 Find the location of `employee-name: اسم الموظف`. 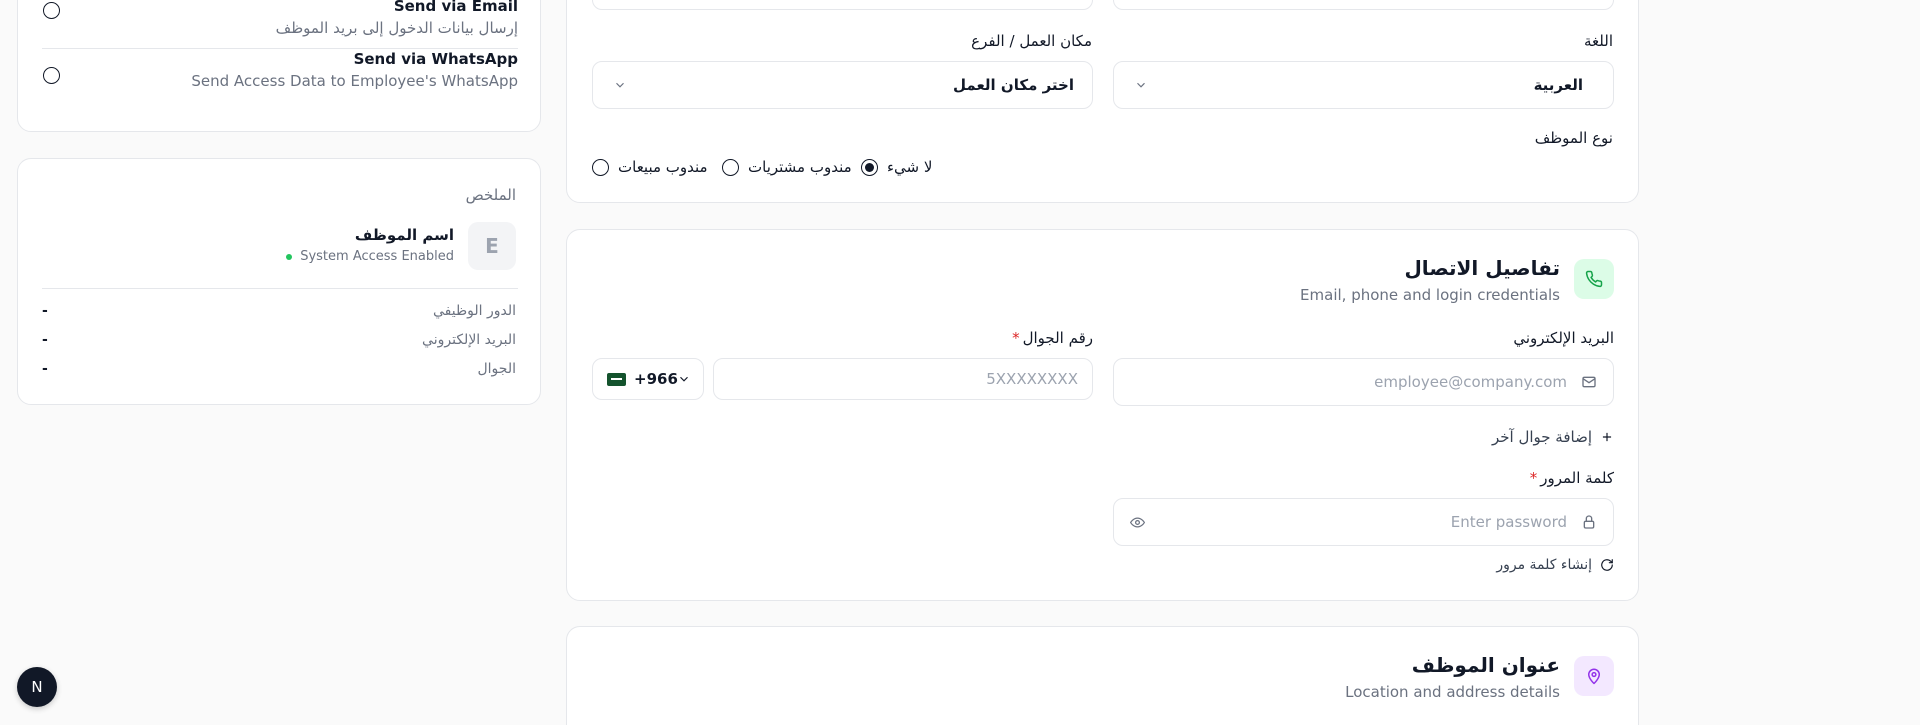

employee-name: اسم الموظف is located at coordinates (404, 235).